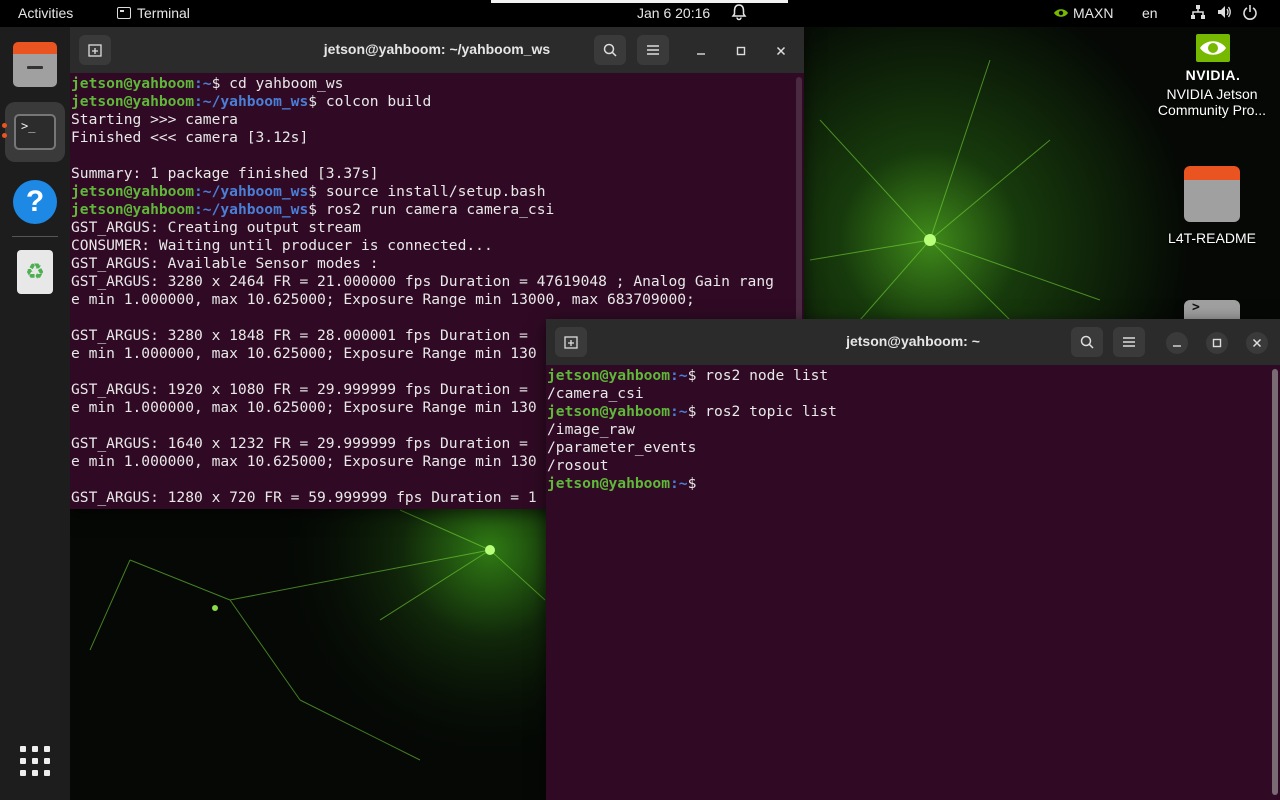  Describe the element at coordinates (1093, 13) in the screenshot. I see `power-mode-label: MAXN` at that location.